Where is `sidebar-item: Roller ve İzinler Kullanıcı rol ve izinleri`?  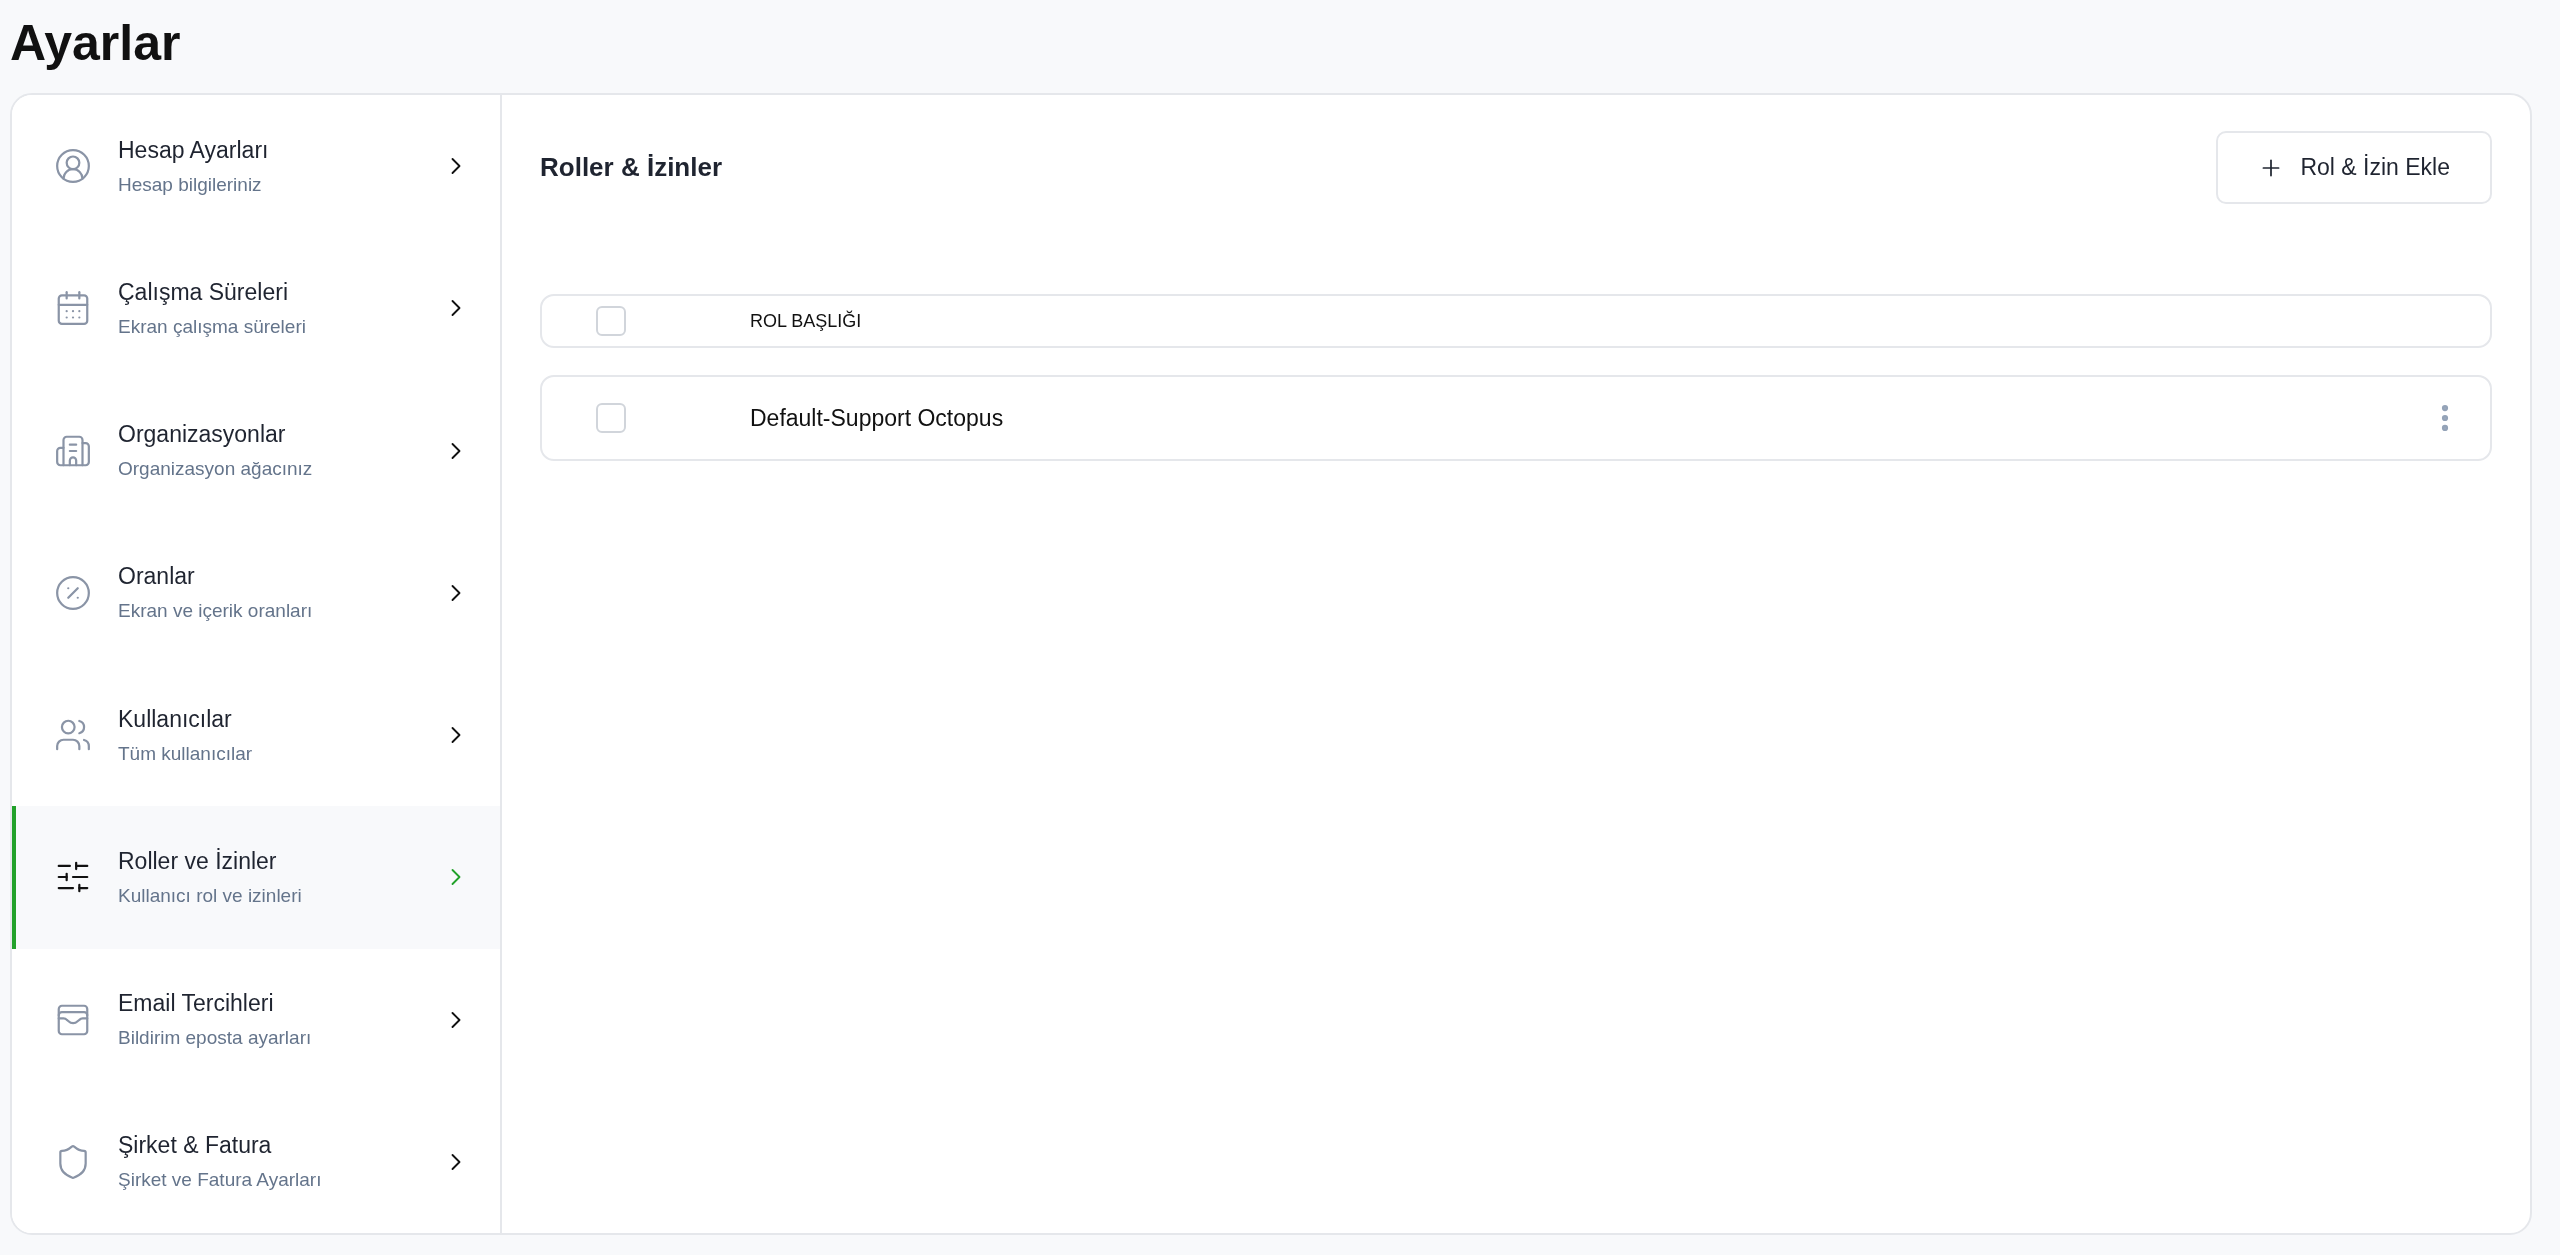 sidebar-item: Roller ve İzinler Kullanıcı rol ve izinleri is located at coordinates (256, 877).